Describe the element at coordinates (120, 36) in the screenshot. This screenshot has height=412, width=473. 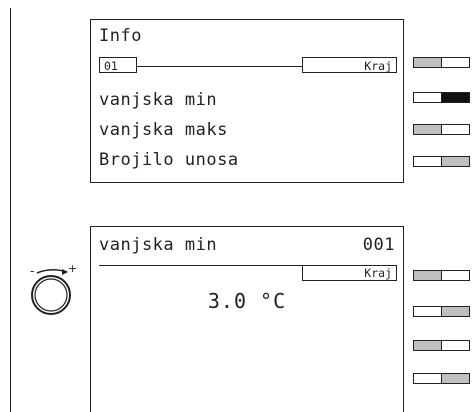
I see `screen-title: Info` at that location.